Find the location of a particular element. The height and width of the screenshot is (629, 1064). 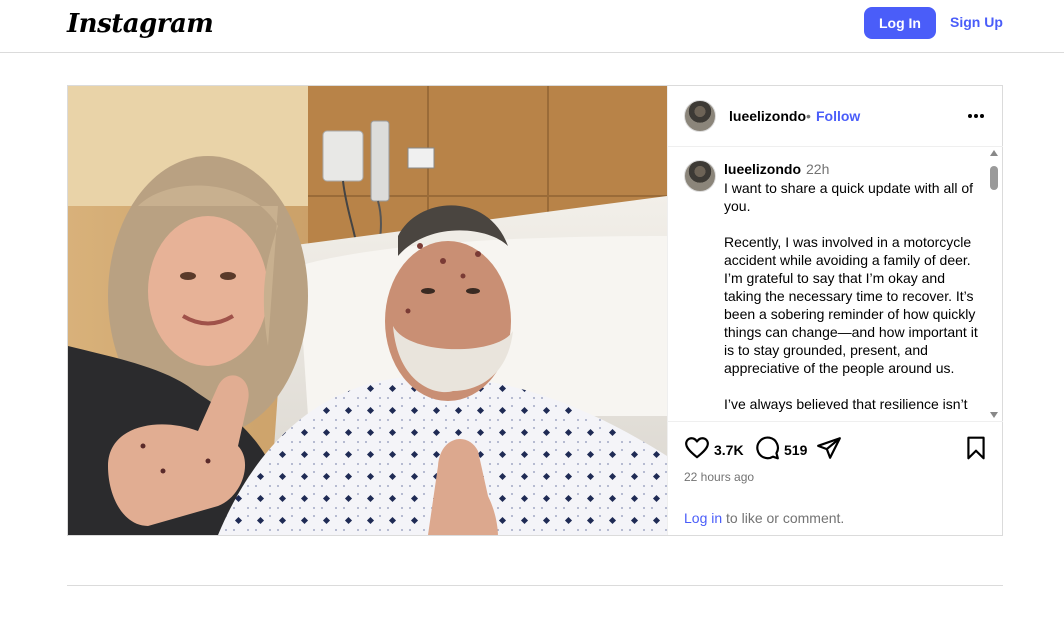

login-button: Log In is located at coordinates (900, 23).